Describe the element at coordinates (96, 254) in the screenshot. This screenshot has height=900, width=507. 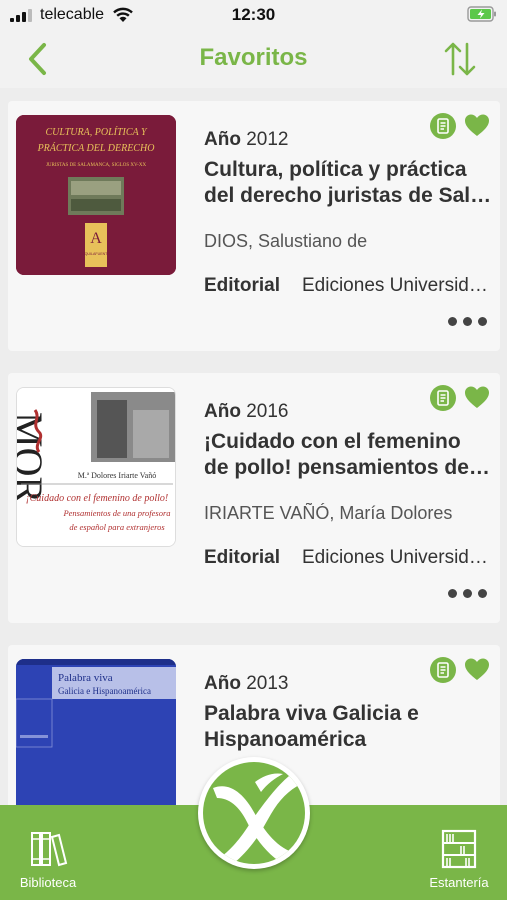
I see `cover-logo: AQUILAFUENTE` at that location.